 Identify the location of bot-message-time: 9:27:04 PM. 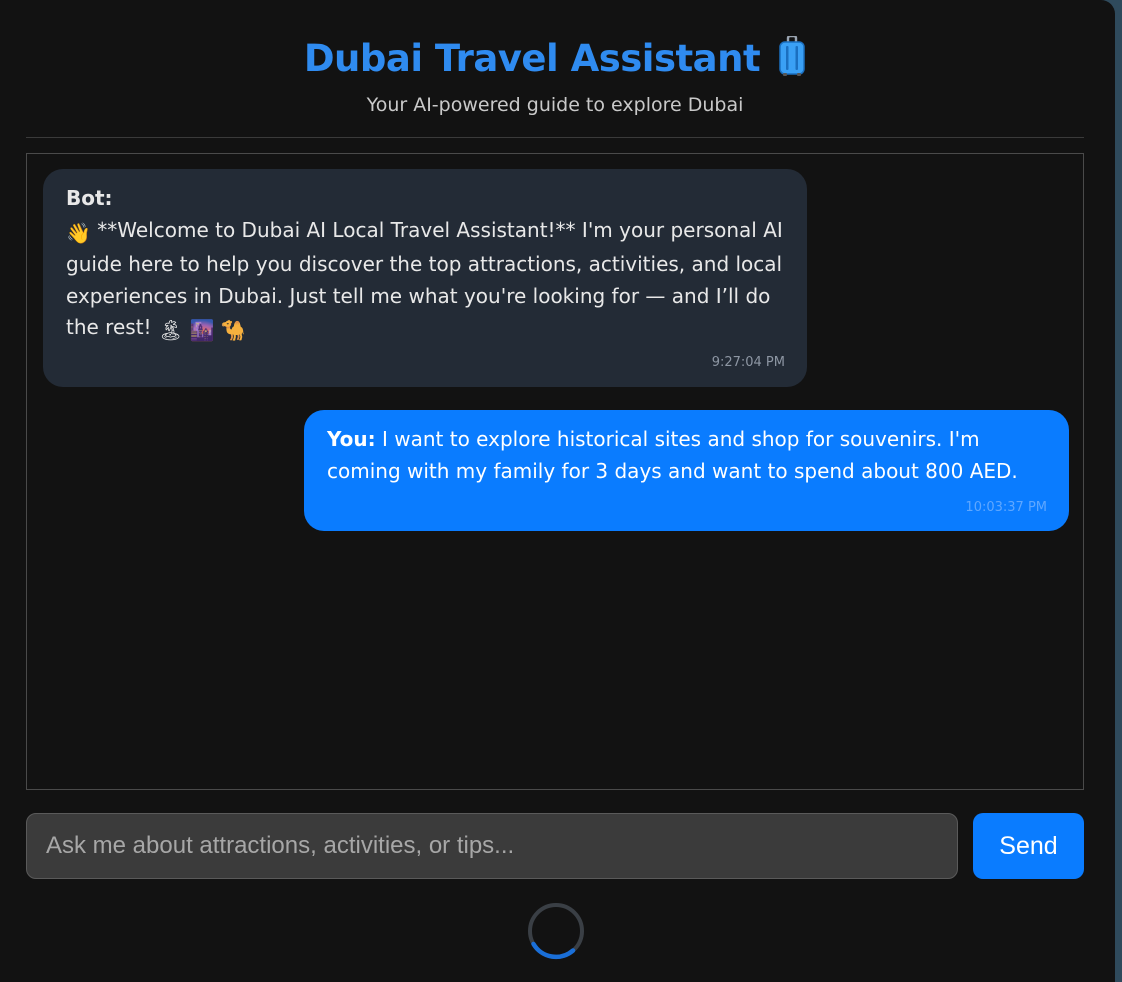
(748, 362).